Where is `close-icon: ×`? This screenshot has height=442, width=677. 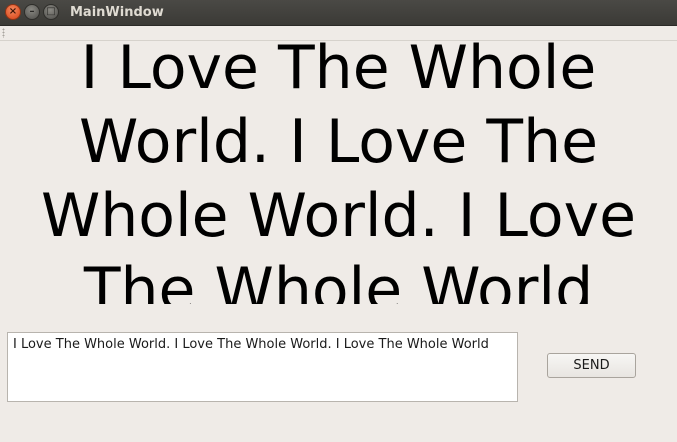 close-icon: × is located at coordinates (13, 12).